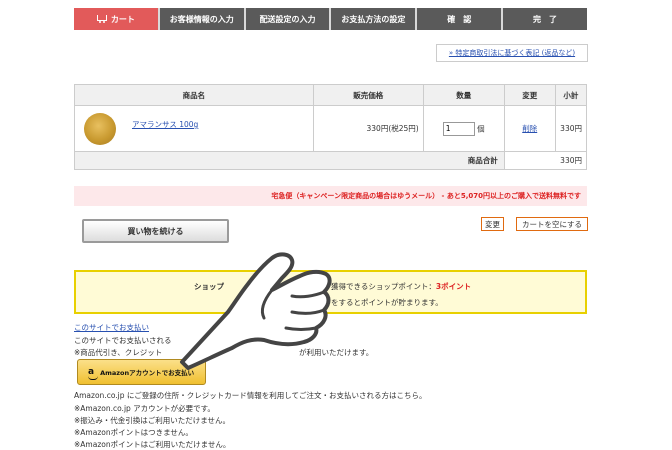  I want to click on header-product: 商品名, so click(194, 95).